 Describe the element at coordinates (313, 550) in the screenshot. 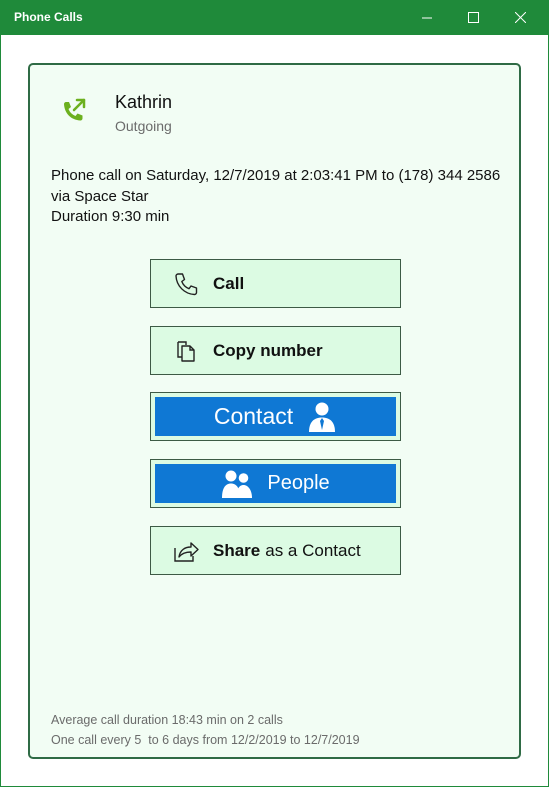

I see `share-button-label-rest: as a Contact` at that location.